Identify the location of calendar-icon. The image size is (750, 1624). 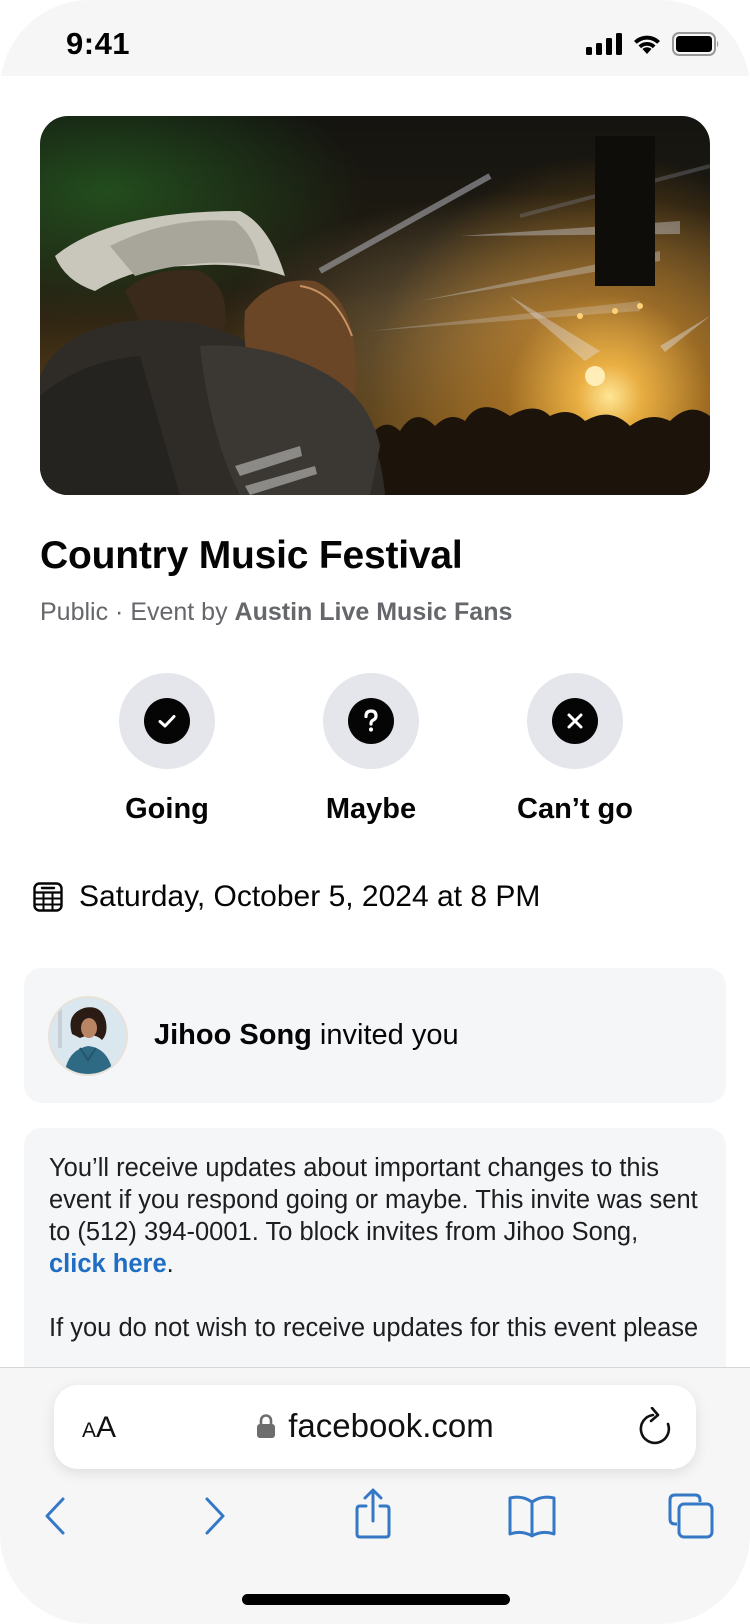
(48, 897).